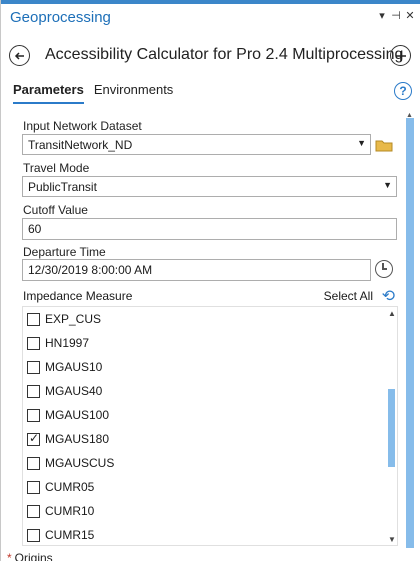  Describe the element at coordinates (382, 15) in the screenshot. I see `chevron-down-icon: ▾` at that location.